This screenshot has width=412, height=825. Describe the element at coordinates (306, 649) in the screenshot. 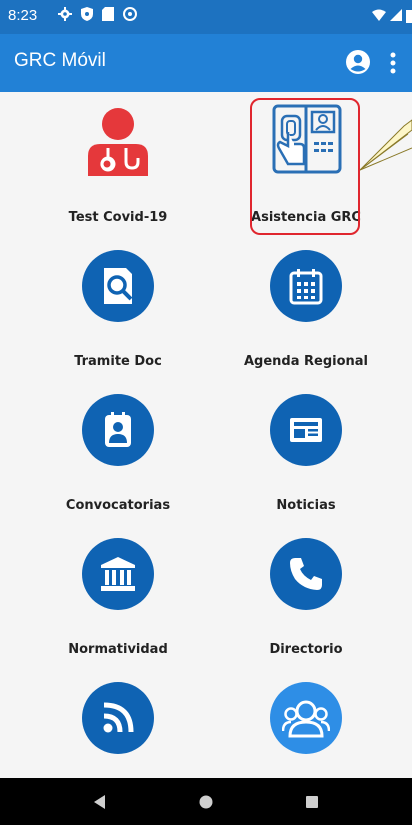

I see `tile-label: Directorio` at that location.